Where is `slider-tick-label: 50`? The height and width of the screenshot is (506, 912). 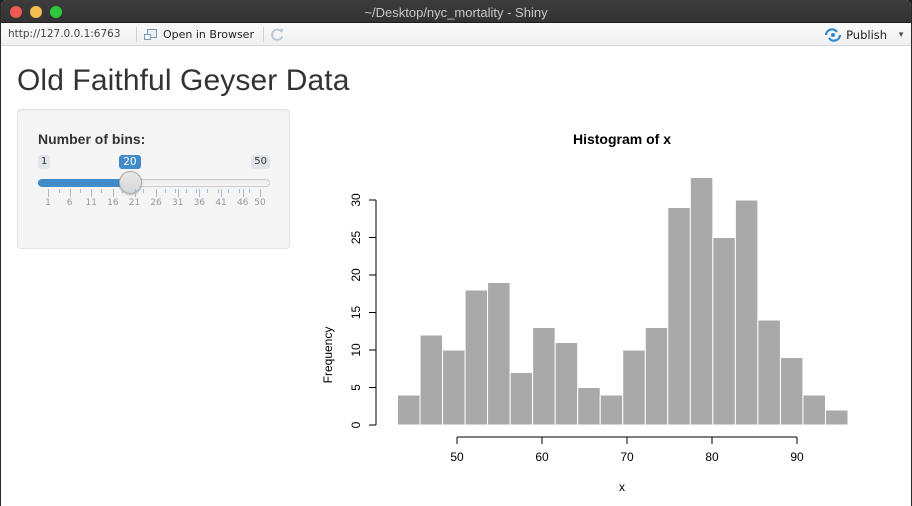
slider-tick-label: 50 is located at coordinates (260, 203).